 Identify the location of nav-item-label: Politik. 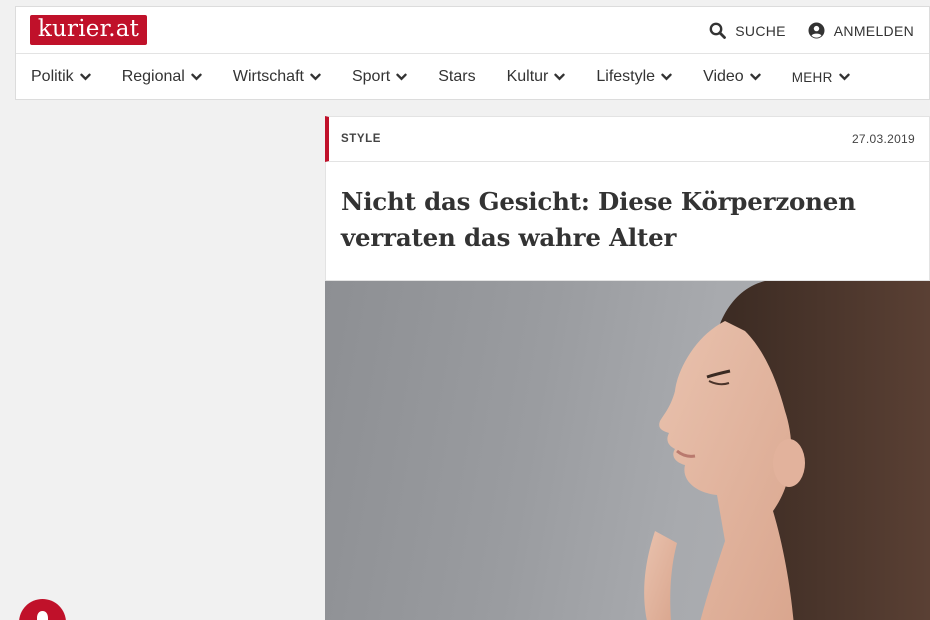
(52, 76).